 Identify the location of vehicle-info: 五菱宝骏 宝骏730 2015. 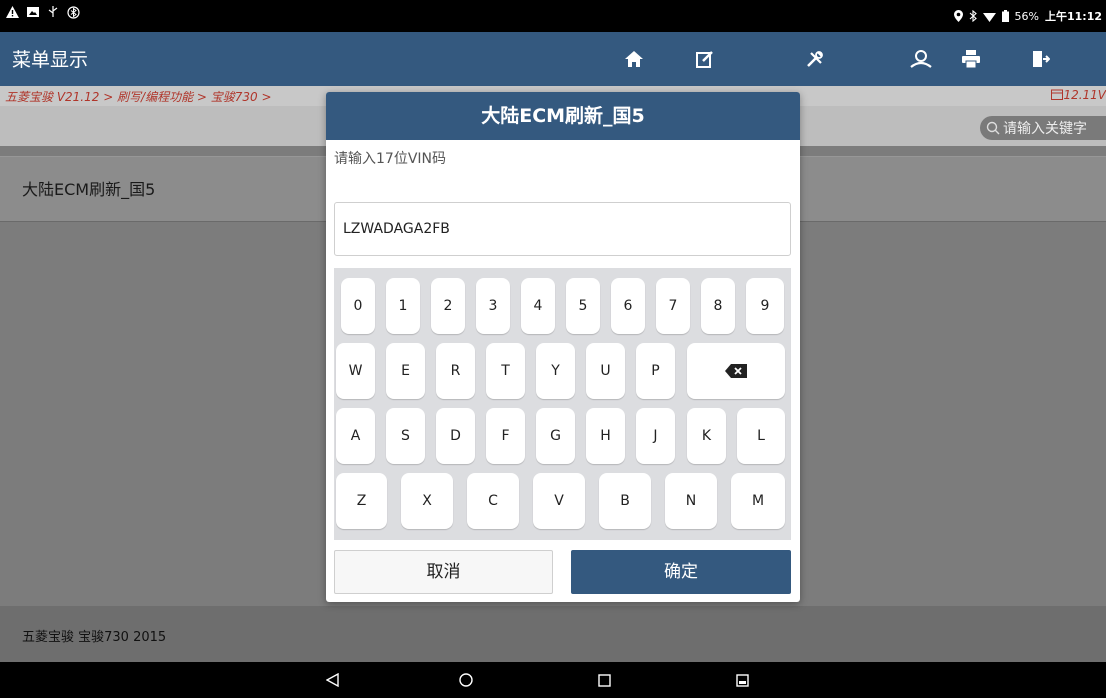
(94, 637).